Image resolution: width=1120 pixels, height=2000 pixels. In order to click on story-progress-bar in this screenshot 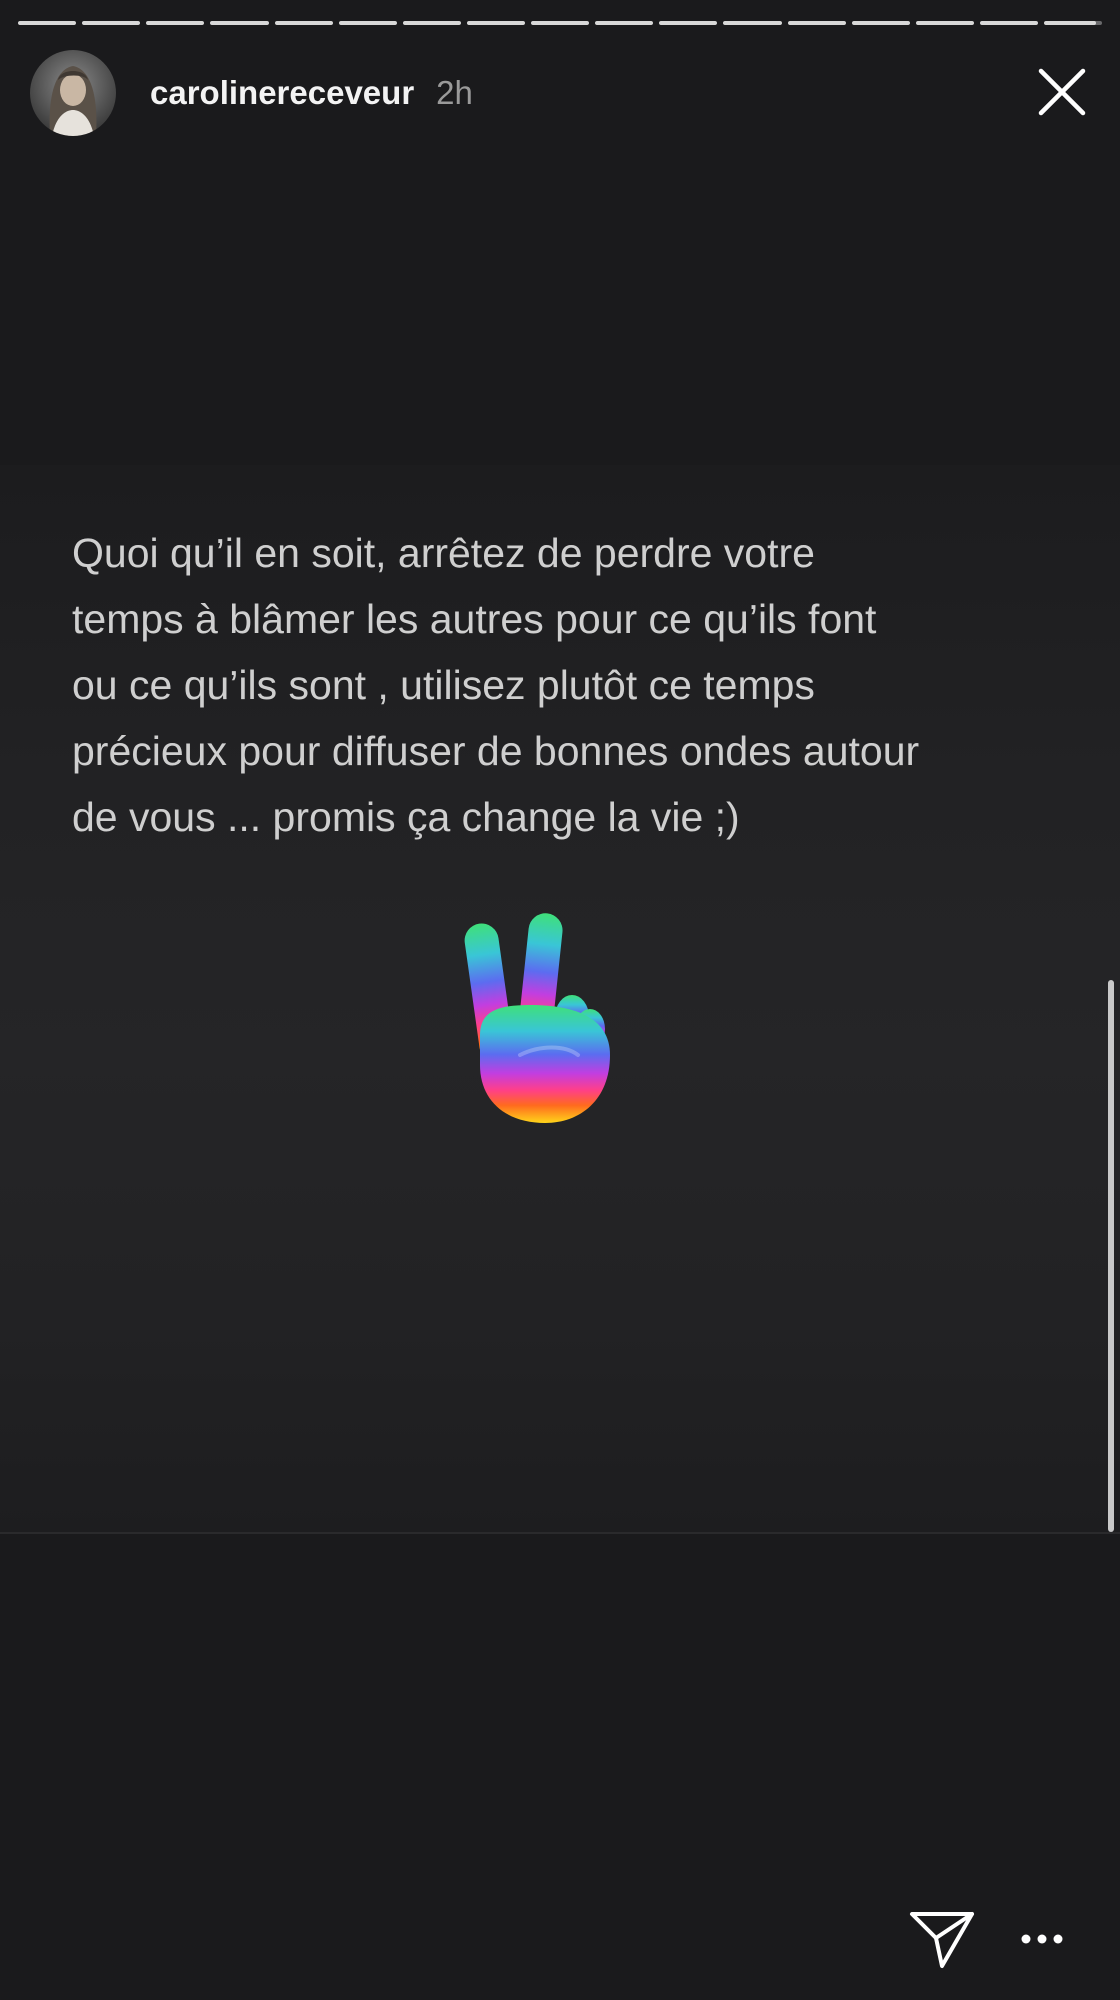, I will do `click(560, 23)`.